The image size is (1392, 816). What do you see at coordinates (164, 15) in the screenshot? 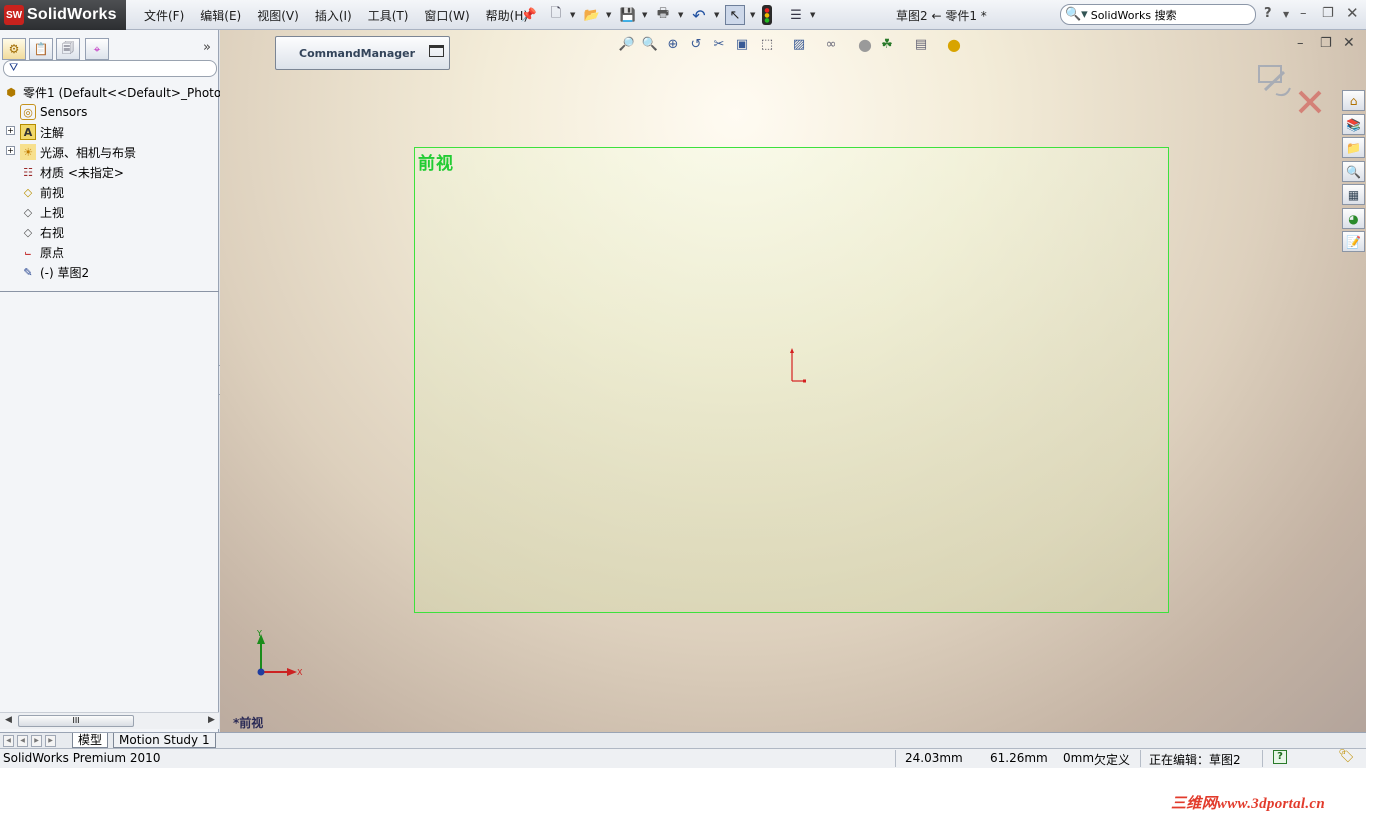
I see `menu-file: 文件(F)` at bounding box center [164, 15].